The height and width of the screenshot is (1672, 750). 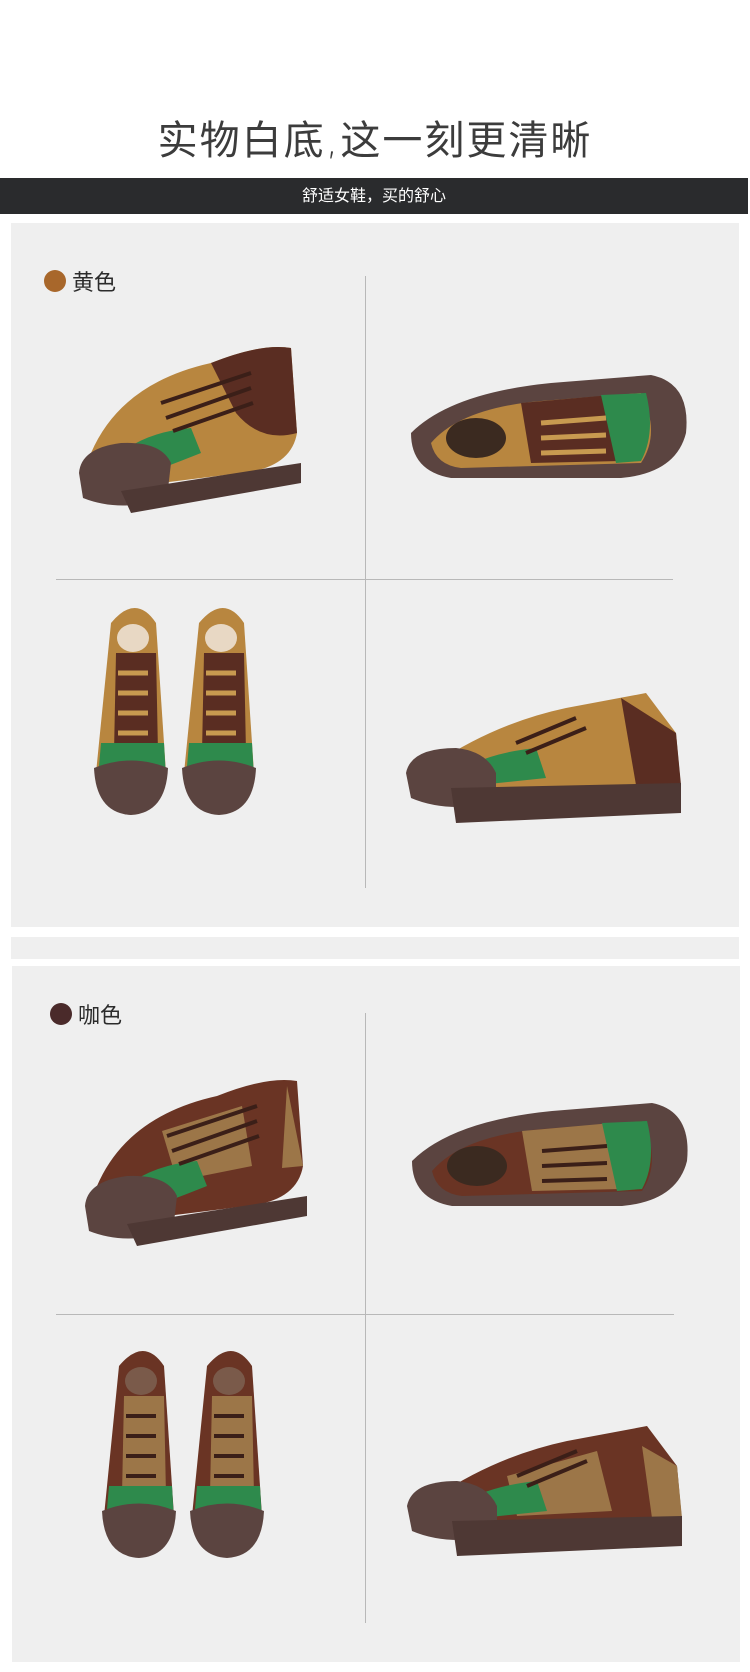 I want to click on color-name: 黄色, so click(x=94, y=283).